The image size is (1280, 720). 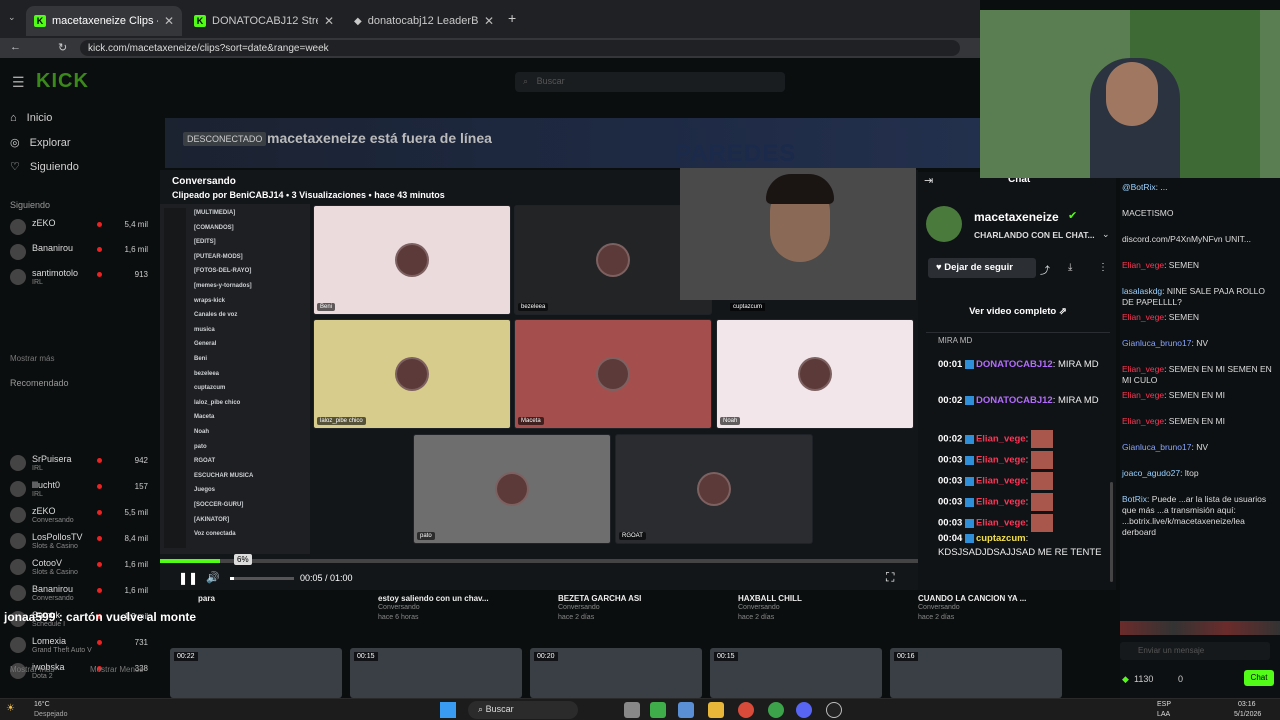 What do you see at coordinates (18, 252) in the screenshot?
I see `avatar` at bounding box center [18, 252].